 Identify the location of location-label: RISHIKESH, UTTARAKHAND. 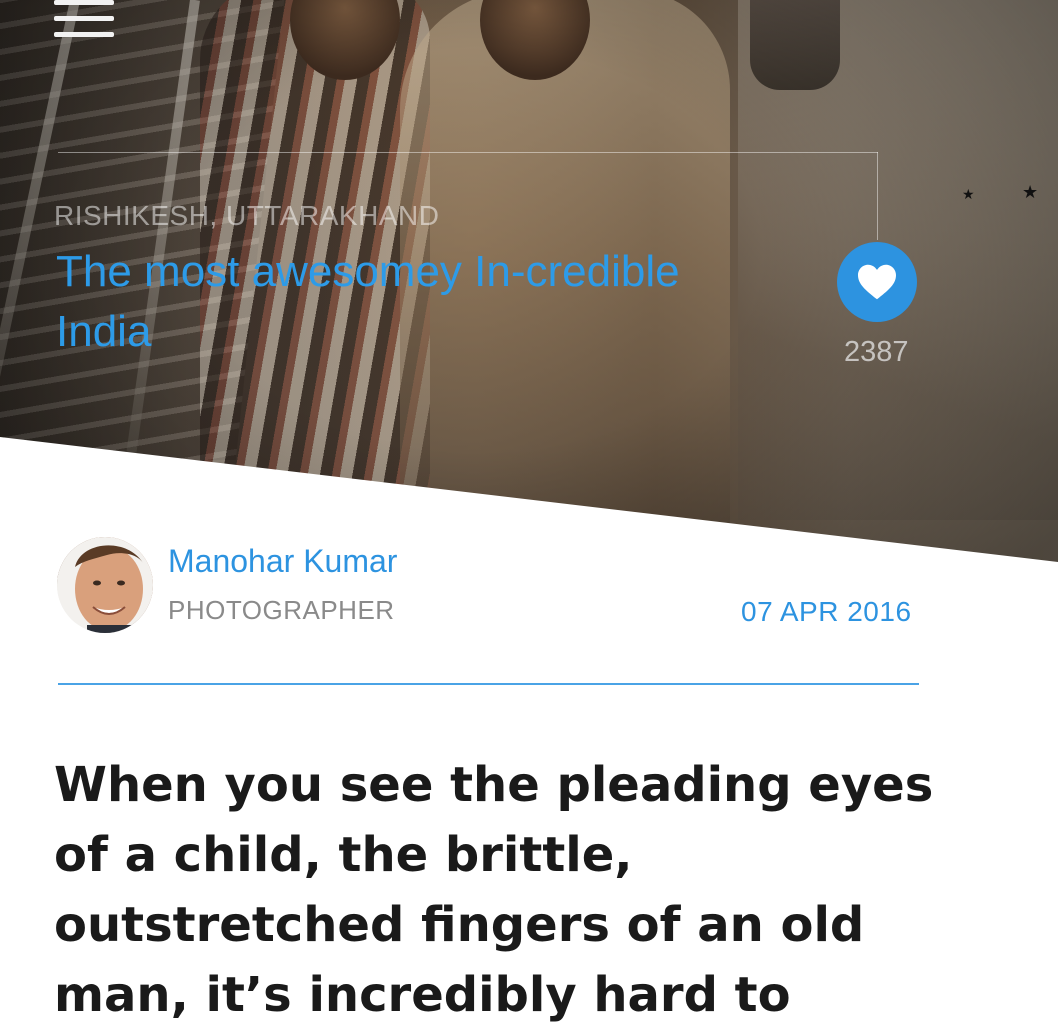
(247, 215).